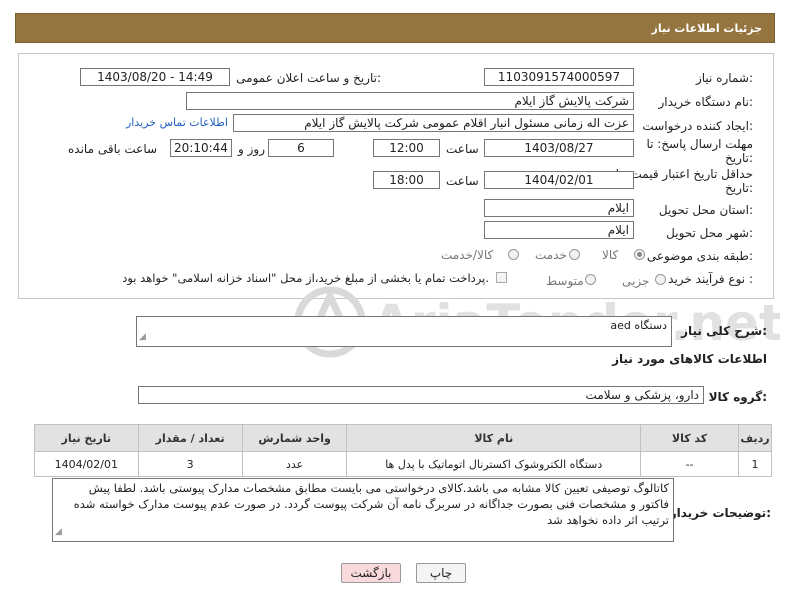 This screenshot has width=789, height=598. Describe the element at coordinates (689, 359) in the screenshot. I see `items-section-title: اطلاعات کالاهای مورد نیاز` at that location.